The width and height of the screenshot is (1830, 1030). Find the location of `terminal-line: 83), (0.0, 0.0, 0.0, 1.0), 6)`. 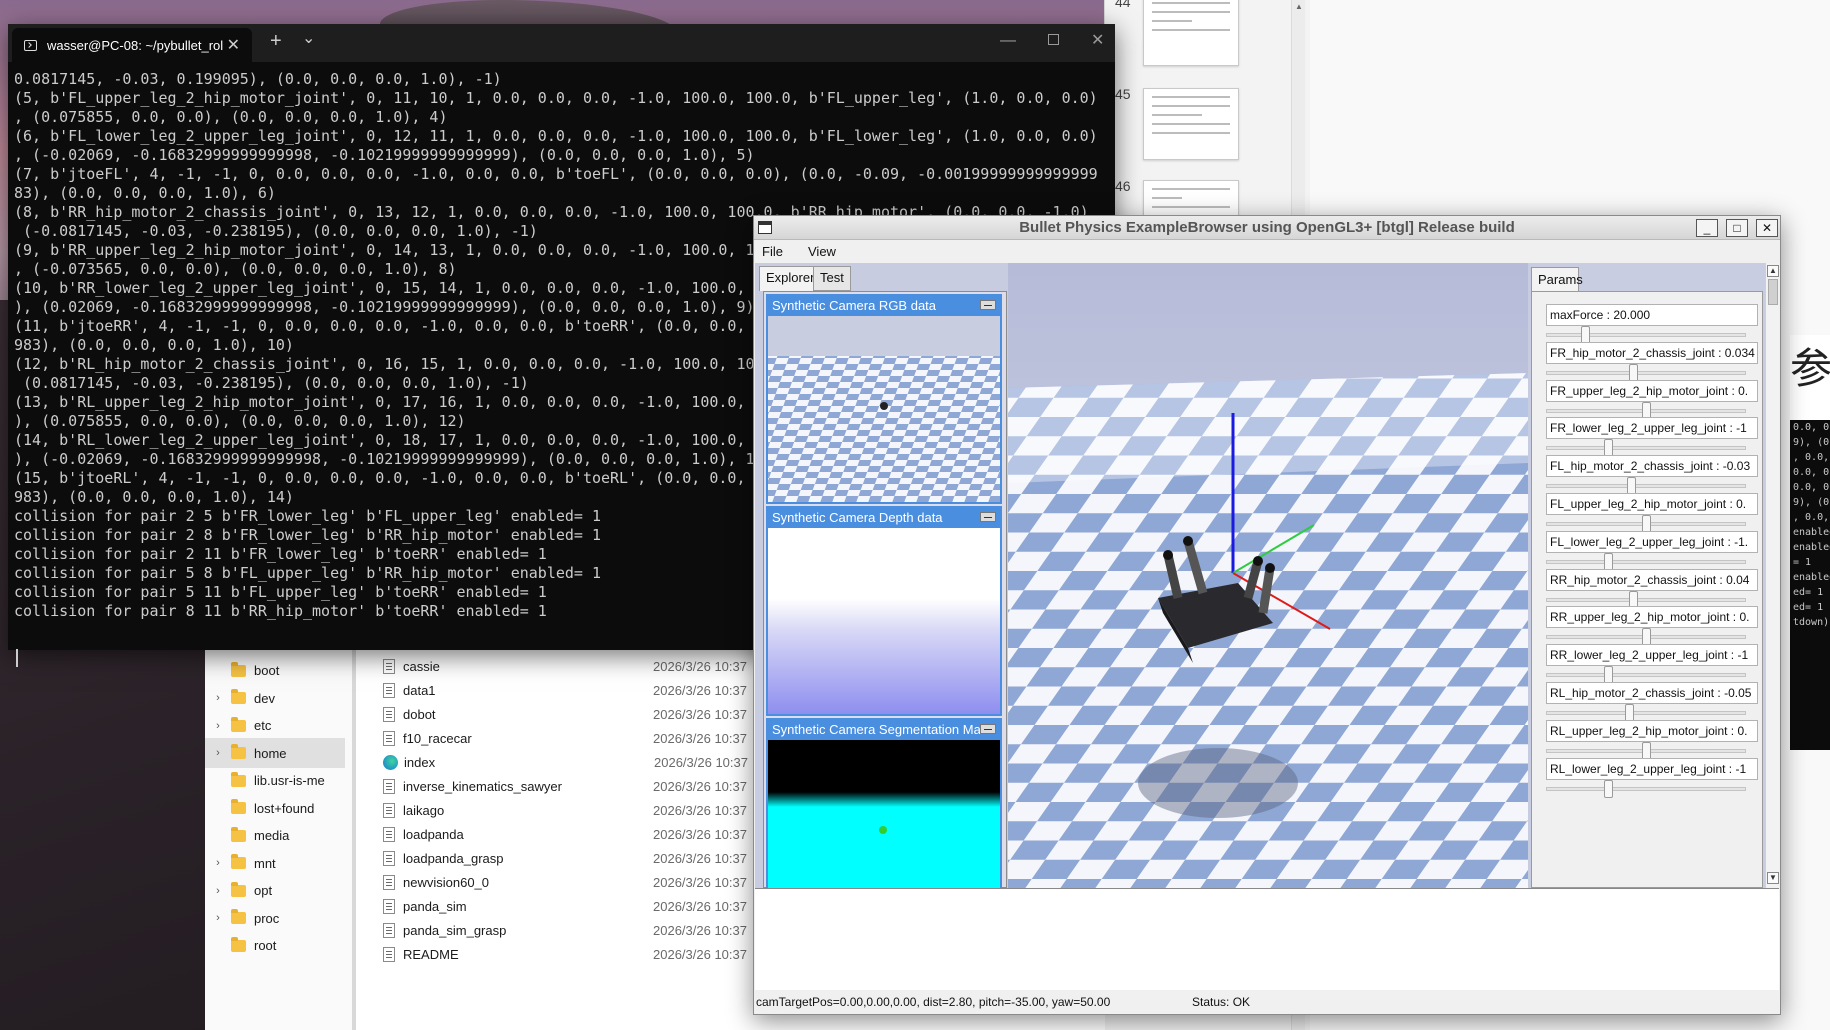

terminal-line: 83), (0.0, 0.0, 0.0, 1.0), 6) is located at coordinates (145, 193).